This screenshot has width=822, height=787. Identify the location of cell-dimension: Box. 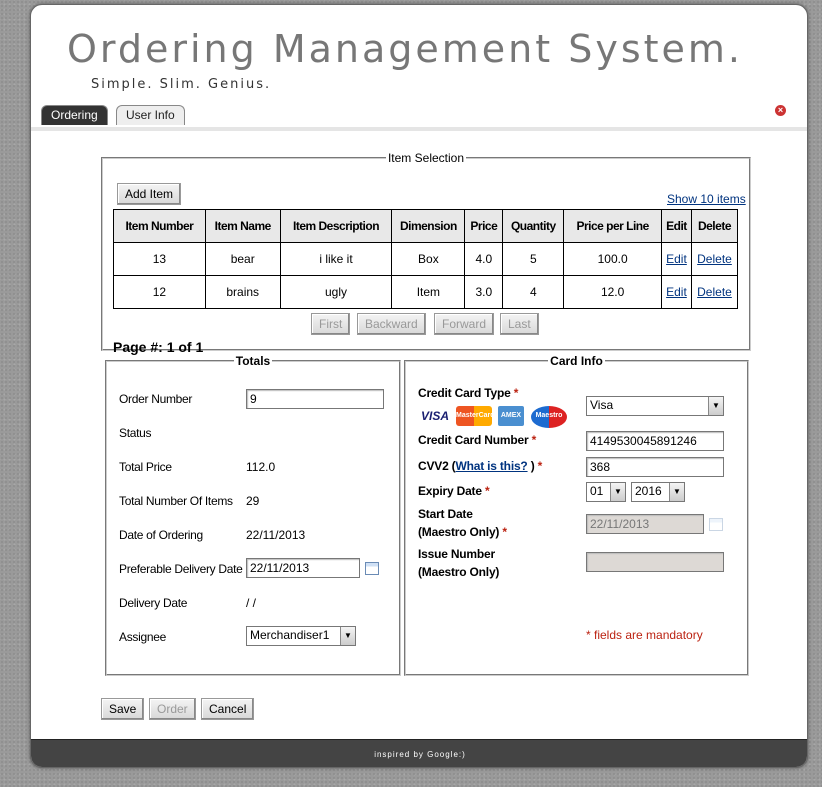
(428, 259).